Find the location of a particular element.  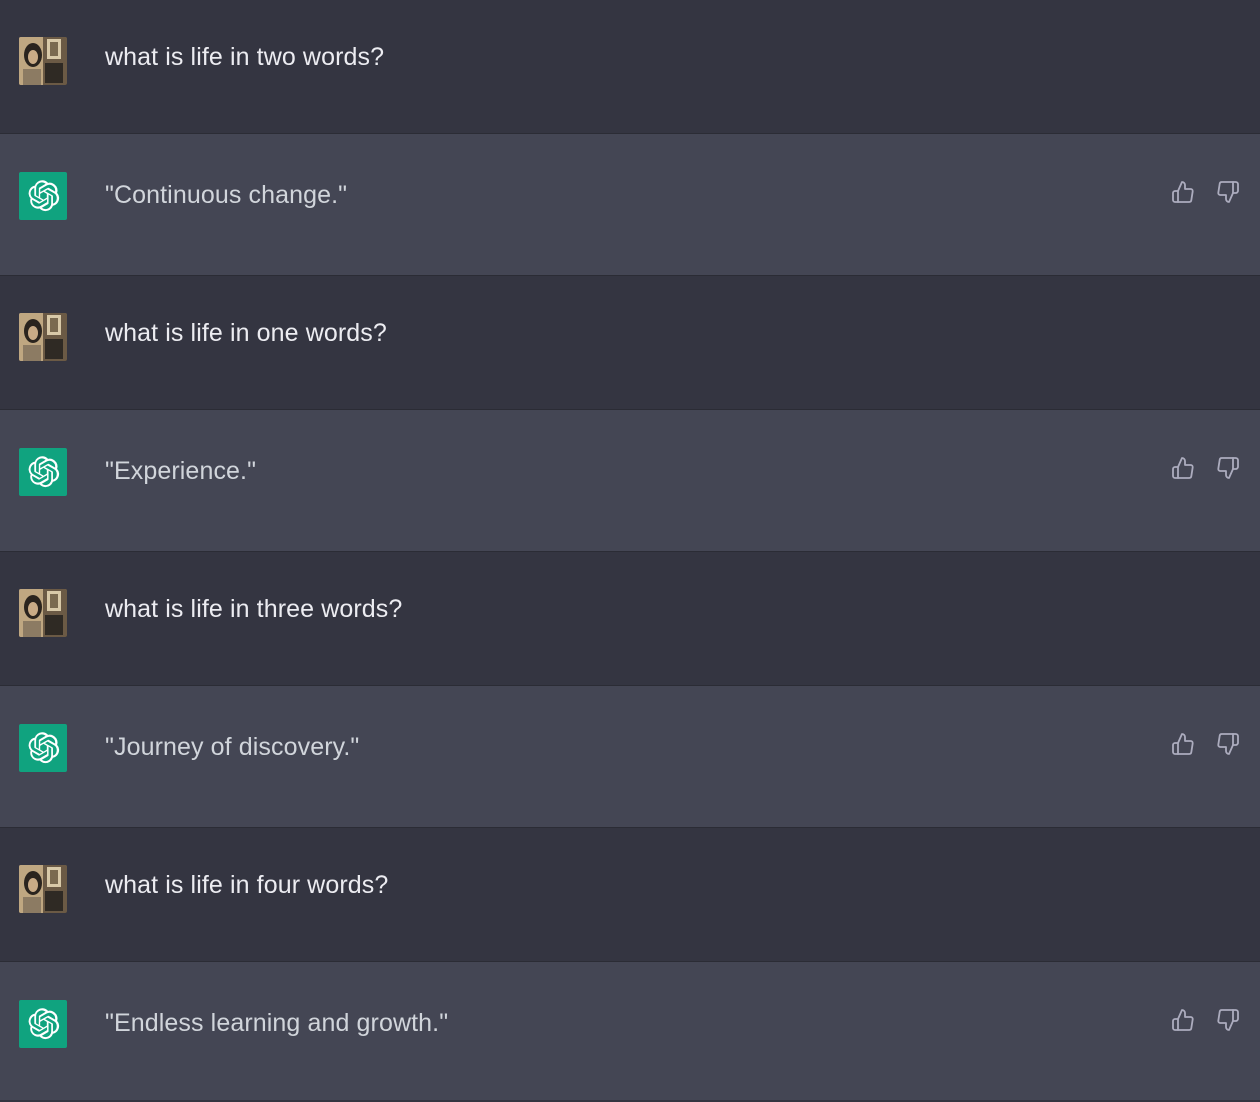

user-message: what is life in two words? is located at coordinates (630, 67).